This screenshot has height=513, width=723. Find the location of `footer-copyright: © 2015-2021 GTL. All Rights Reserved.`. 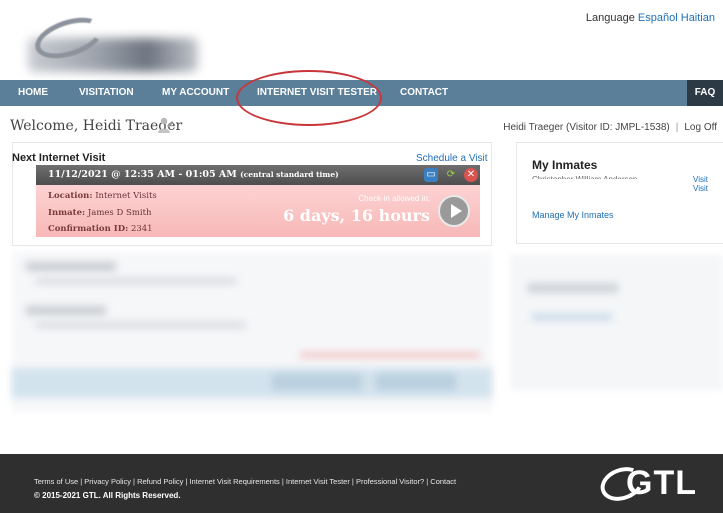

footer-copyright: © 2015-2021 GTL. All Rights Reserved. is located at coordinates (107, 495).